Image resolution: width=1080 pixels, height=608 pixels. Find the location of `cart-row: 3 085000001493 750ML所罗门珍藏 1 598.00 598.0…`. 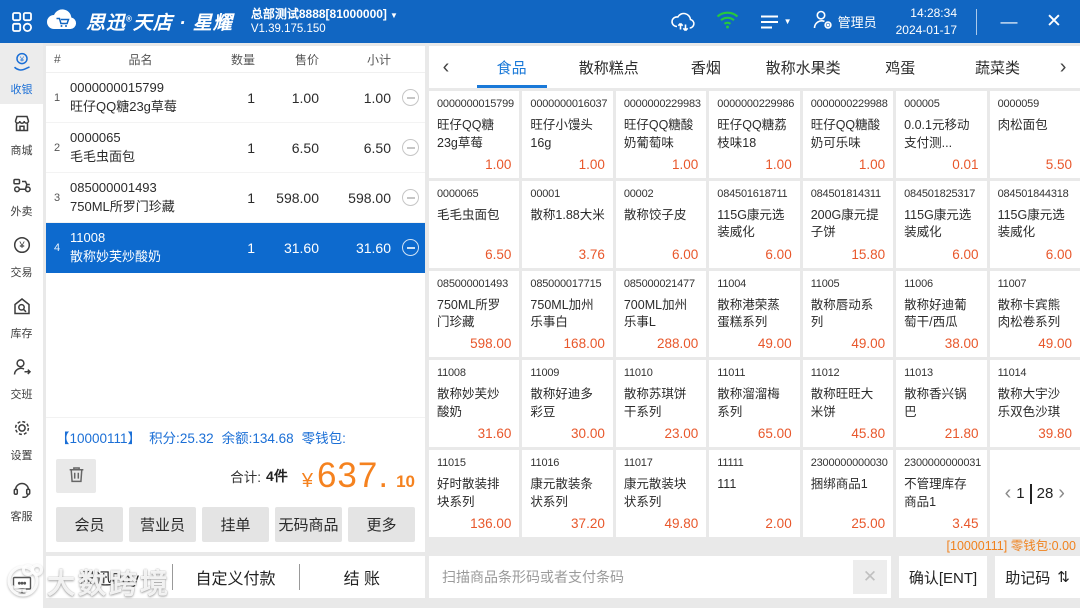

cart-row: 3 085000001493 750ML所罗门珍藏 1 598.00 598.0… is located at coordinates (235, 198).